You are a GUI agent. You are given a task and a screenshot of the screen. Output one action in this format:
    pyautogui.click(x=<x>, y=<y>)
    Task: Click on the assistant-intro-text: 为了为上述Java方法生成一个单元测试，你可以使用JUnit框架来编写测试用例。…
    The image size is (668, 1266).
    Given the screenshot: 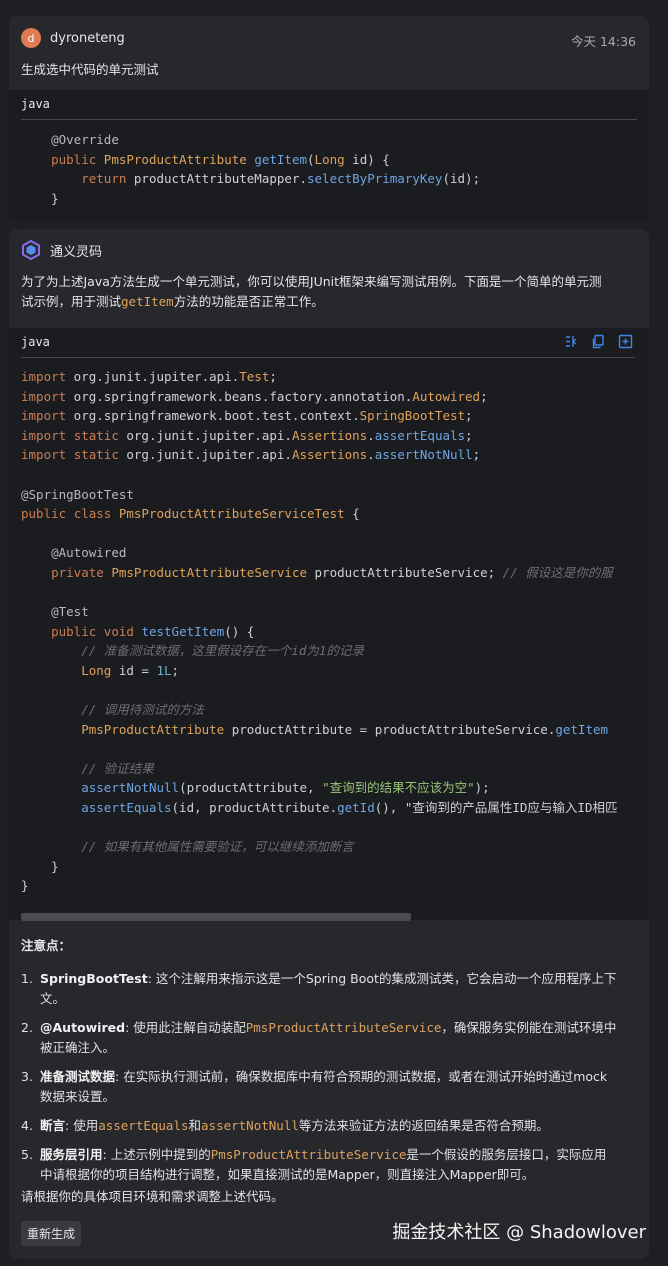 What is the action you would take?
    pyautogui.click(x=331, y=292)
    